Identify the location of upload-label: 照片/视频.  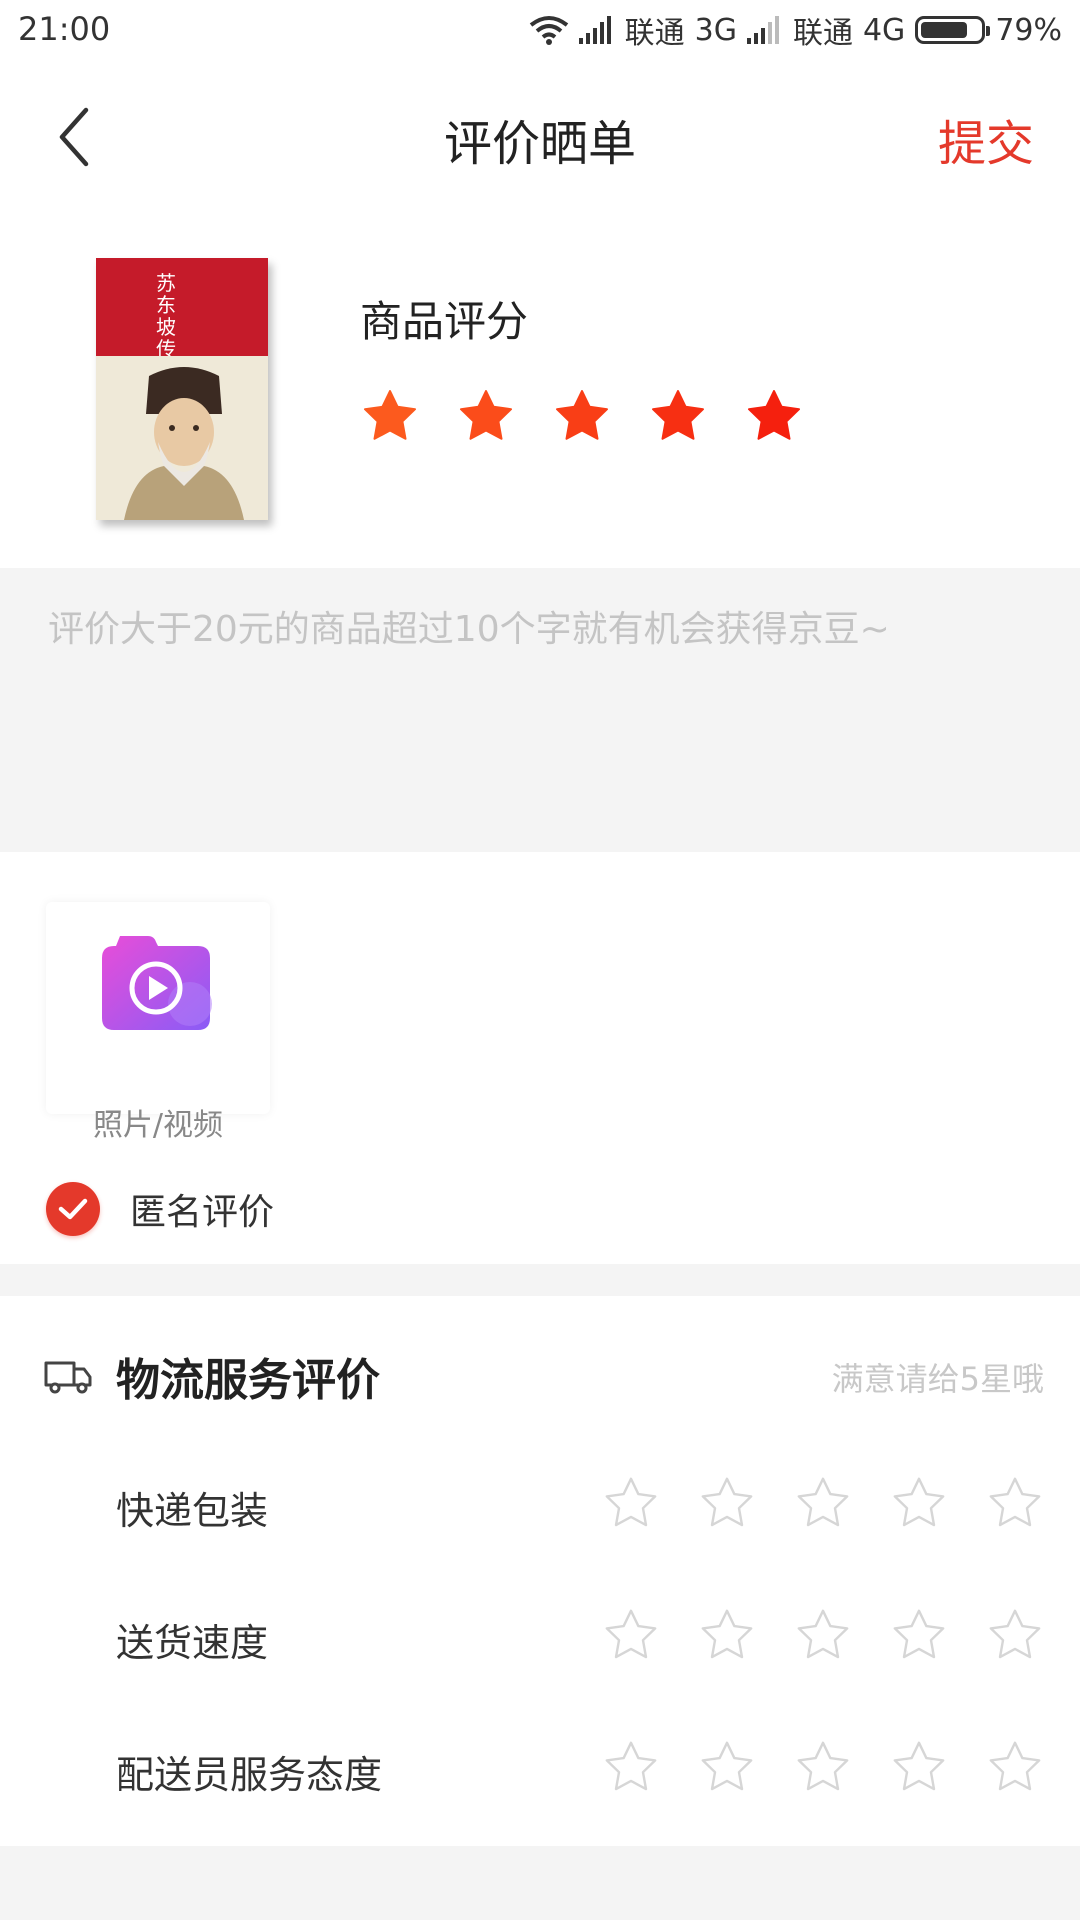
(158, 1125).